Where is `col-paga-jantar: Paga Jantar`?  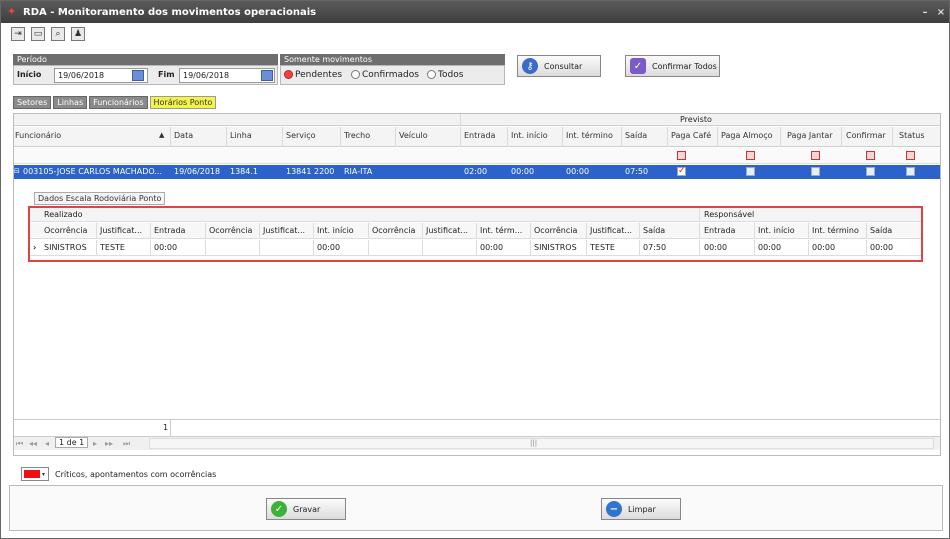 col-paga-jantar: Paga Jantar is located at coordinates (810, 135).